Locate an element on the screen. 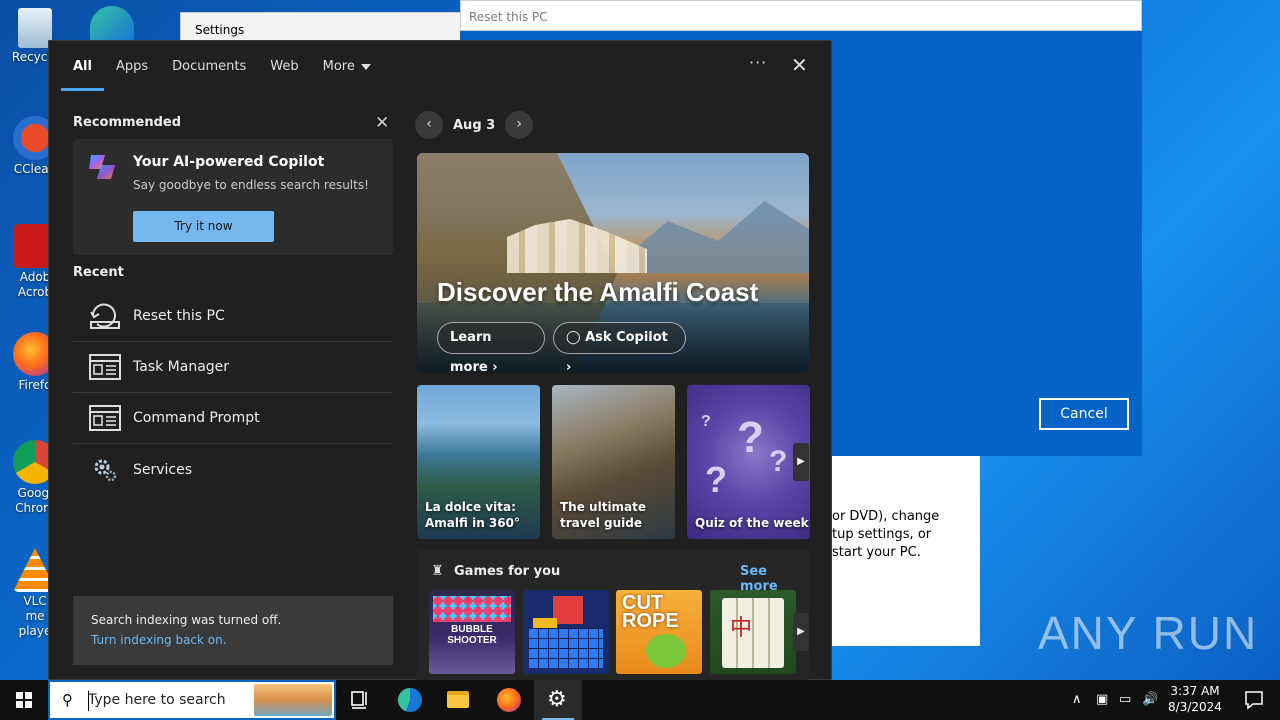 The height and width of the screenshot is (720, 1280). copilot-card-title: Your AI-powered Copilot is located at coordinates (229, 162).